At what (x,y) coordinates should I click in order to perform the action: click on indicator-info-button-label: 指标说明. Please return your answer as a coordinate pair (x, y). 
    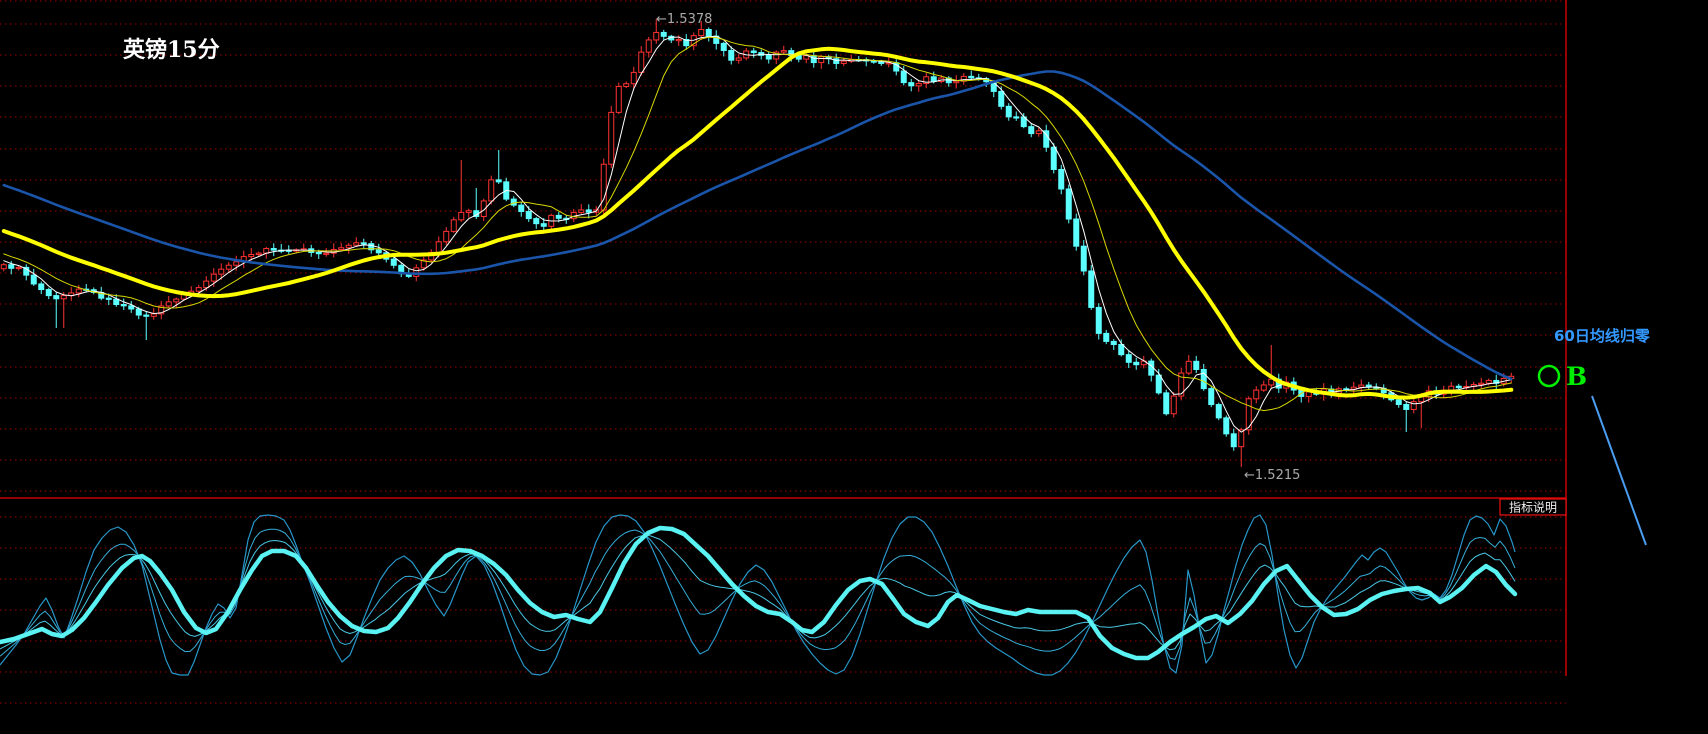
    Looking at the image, I should click on (1533, 507).